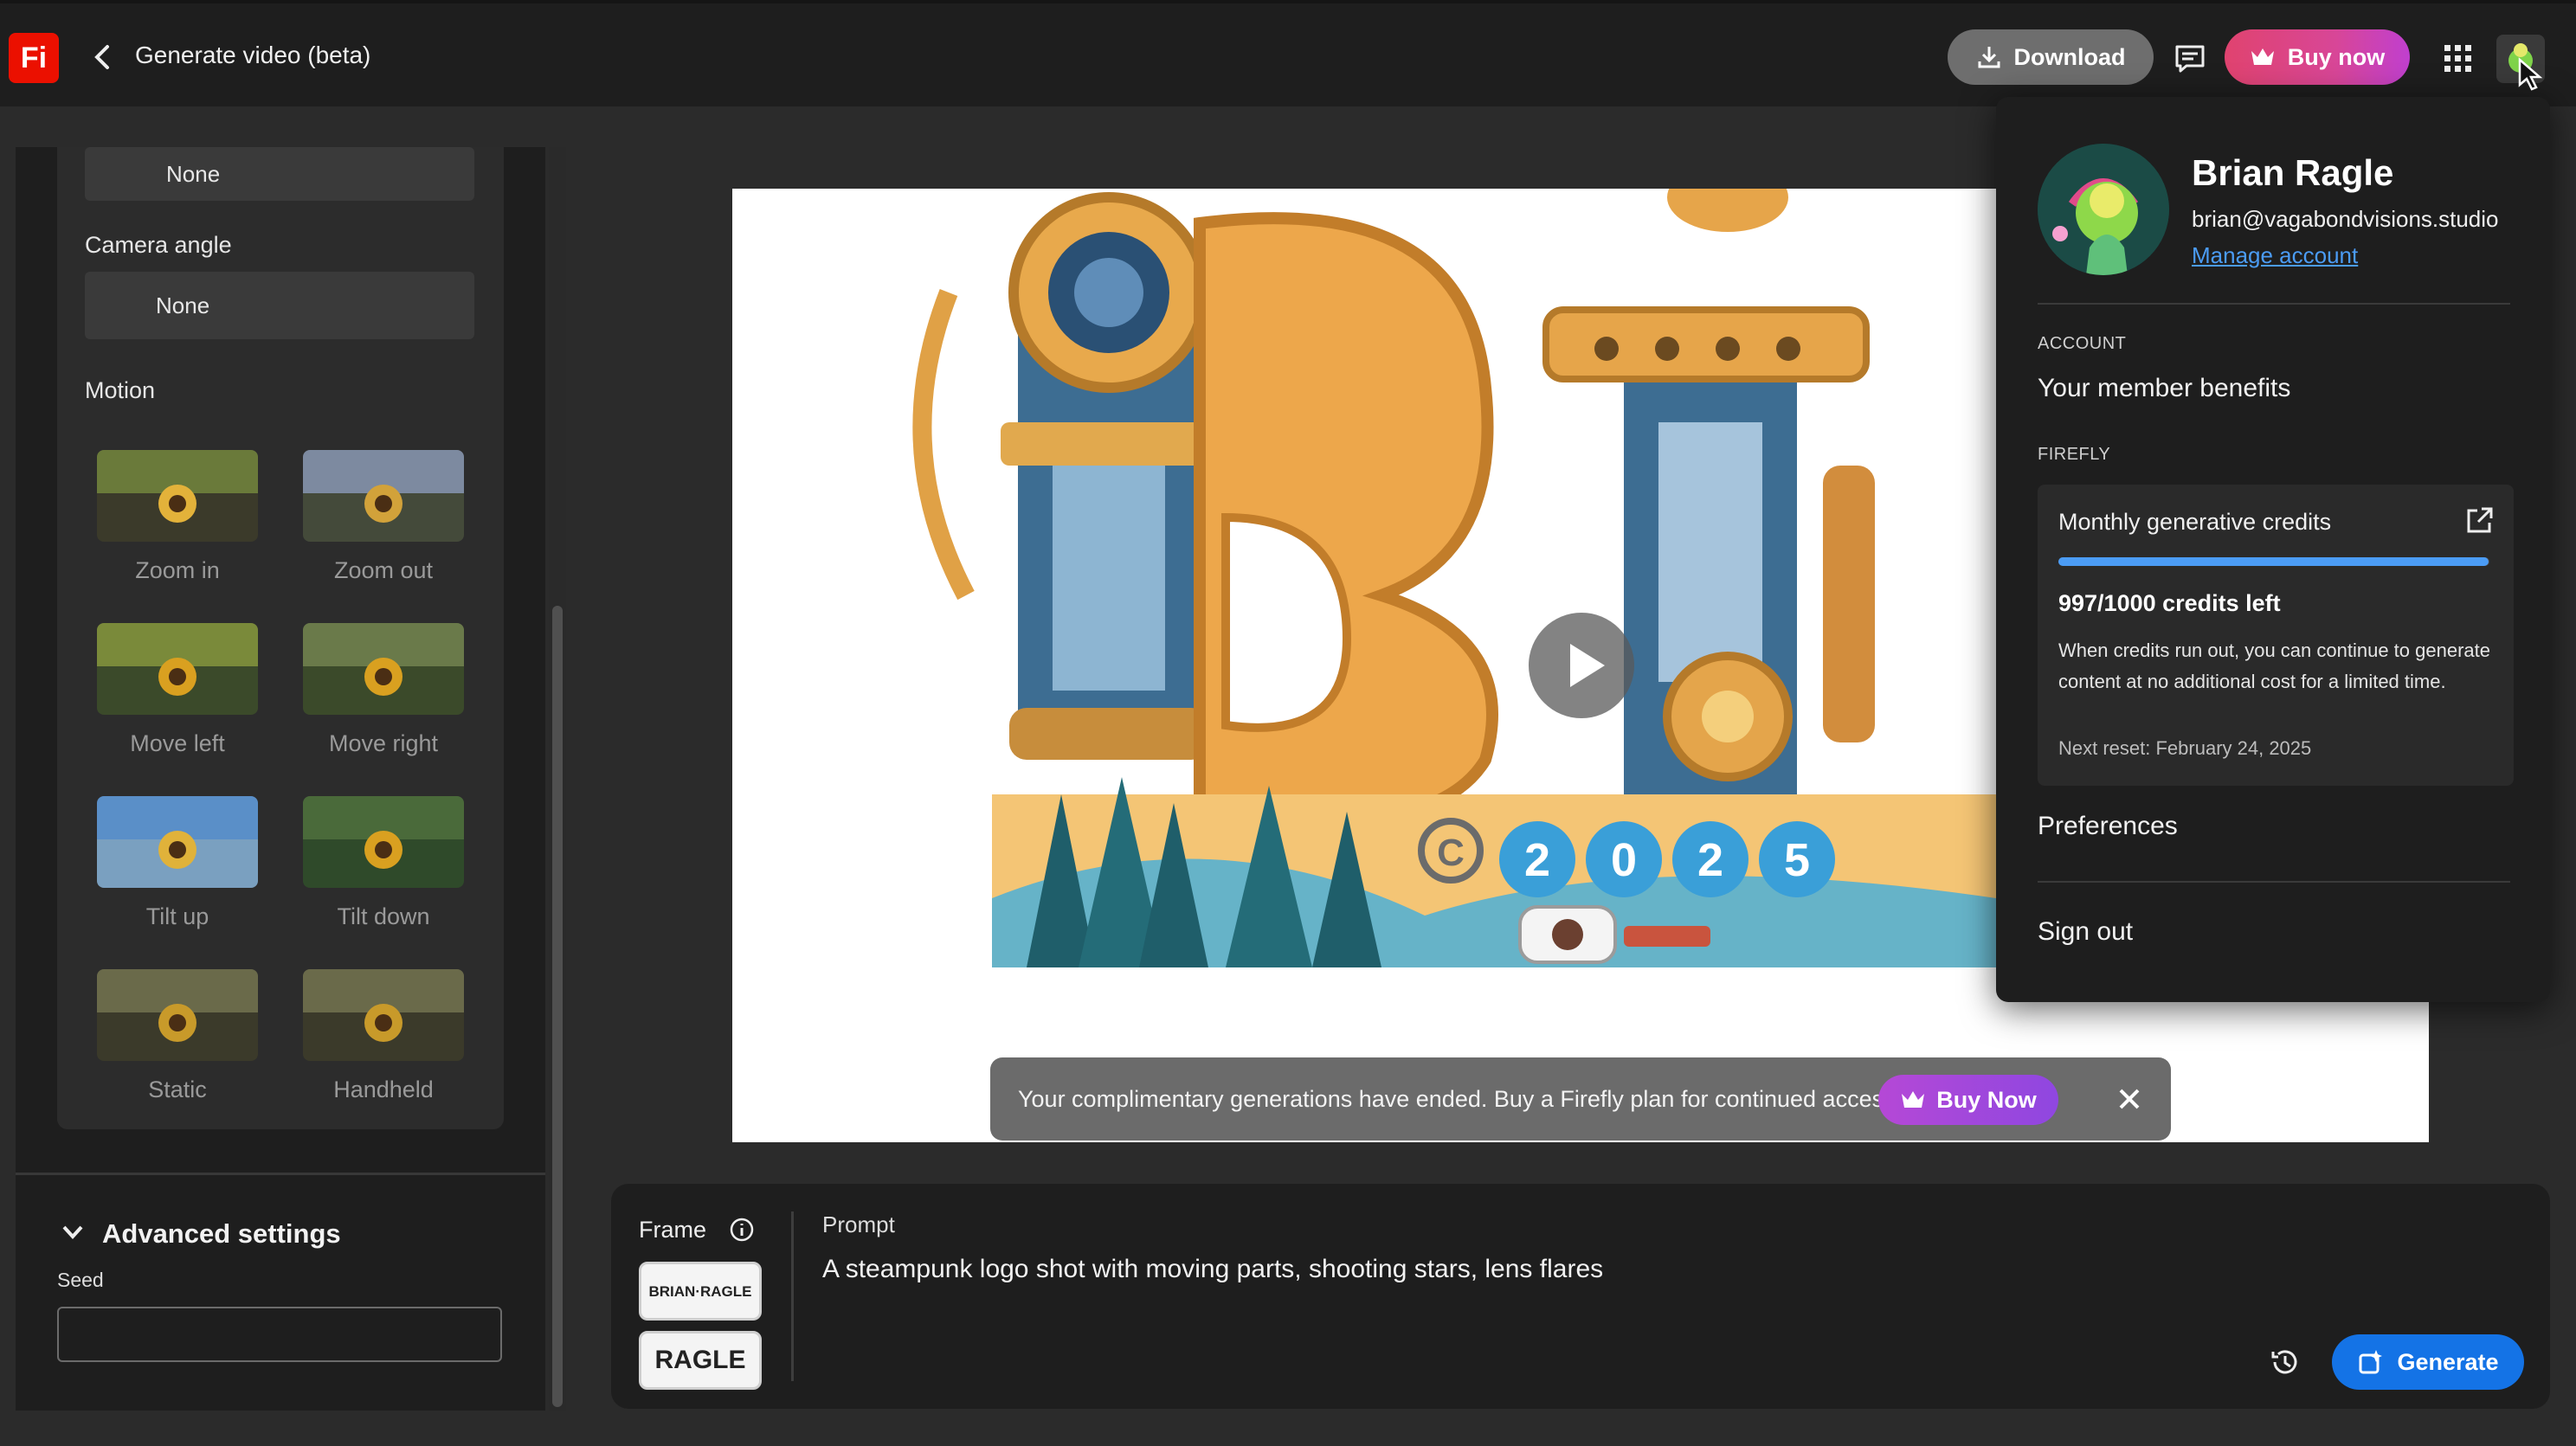 This screenshot has height=1446, width=2576. Describe the element at coordinates (253, 55) in the screenshot. I see `page-title: Generate video (beta)` at that location.